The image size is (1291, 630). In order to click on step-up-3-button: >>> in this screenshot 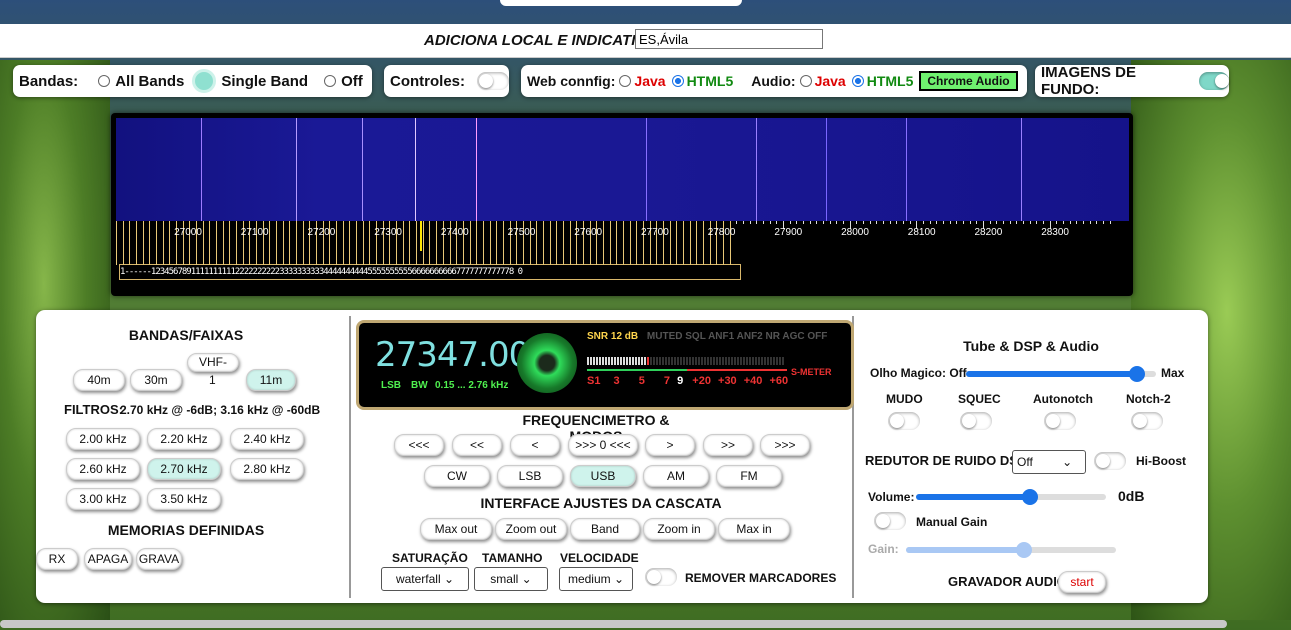, I will do `click(785, 445)`.